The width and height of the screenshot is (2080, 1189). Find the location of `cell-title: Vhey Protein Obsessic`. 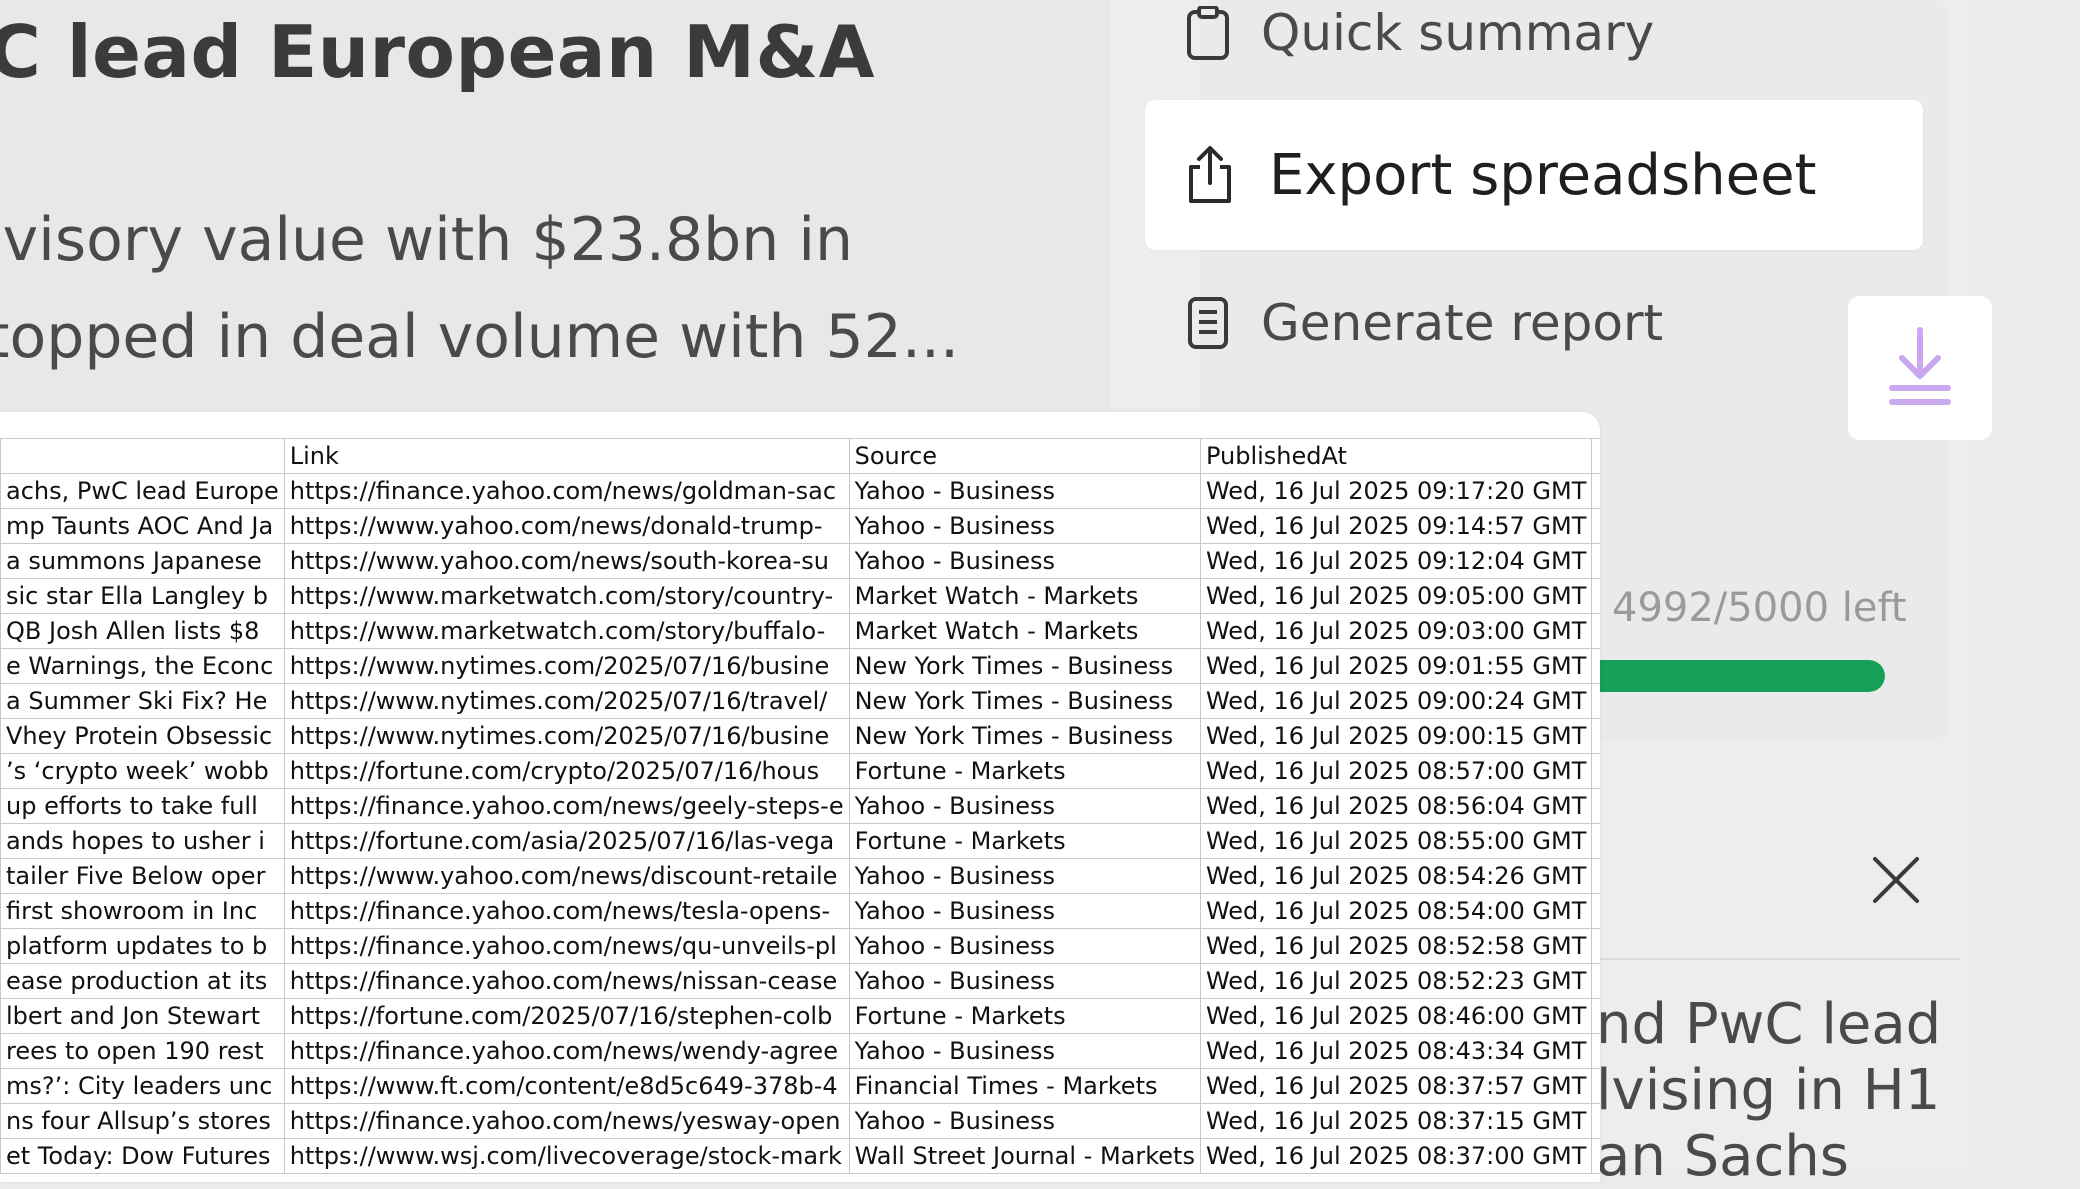

cell-title: Vhey Protein Obsessic is located at coordinates (142, 736).